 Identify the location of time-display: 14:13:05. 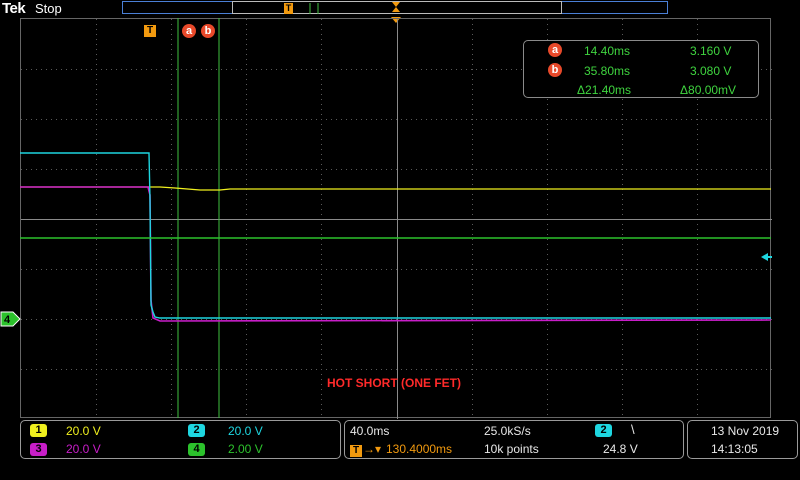
(734, 449).